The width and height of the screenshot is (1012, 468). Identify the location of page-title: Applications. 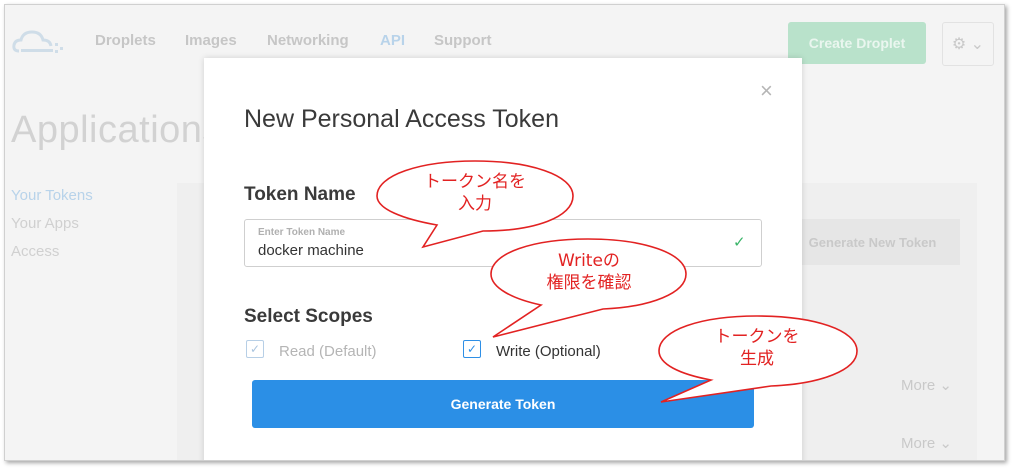
(116, 130).